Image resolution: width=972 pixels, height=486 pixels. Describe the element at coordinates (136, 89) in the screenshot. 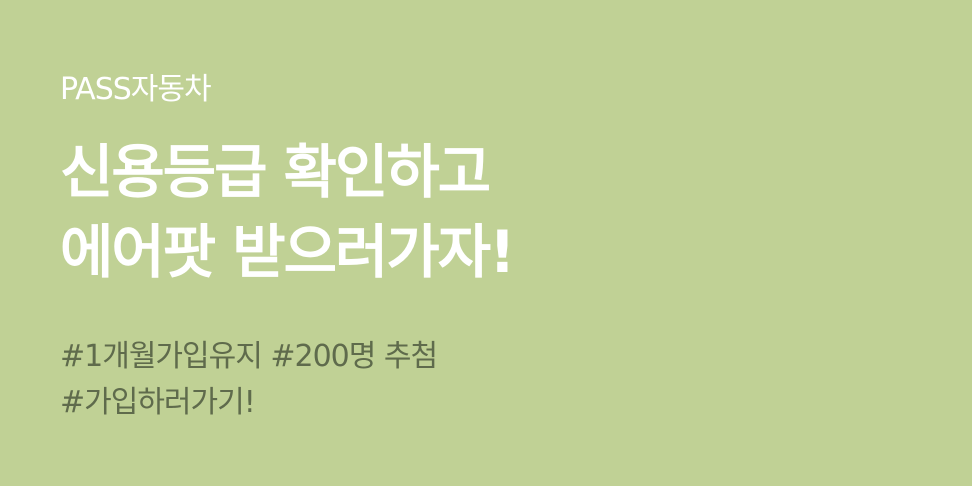

I see `brand-label: PASS자동차` at that location.